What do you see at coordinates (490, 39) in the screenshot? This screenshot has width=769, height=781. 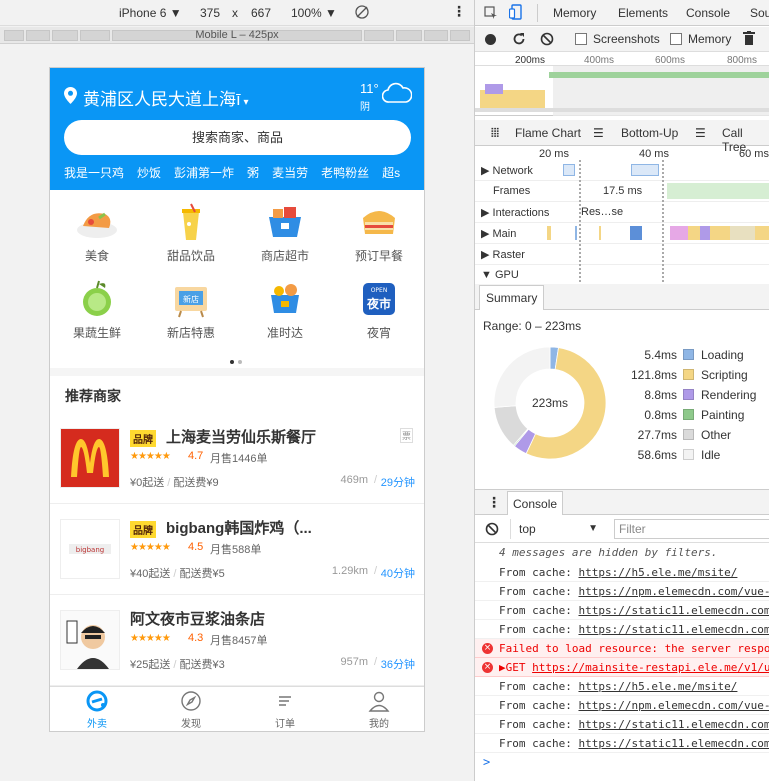 I see `record-icon` at bounding box center [490, 39].